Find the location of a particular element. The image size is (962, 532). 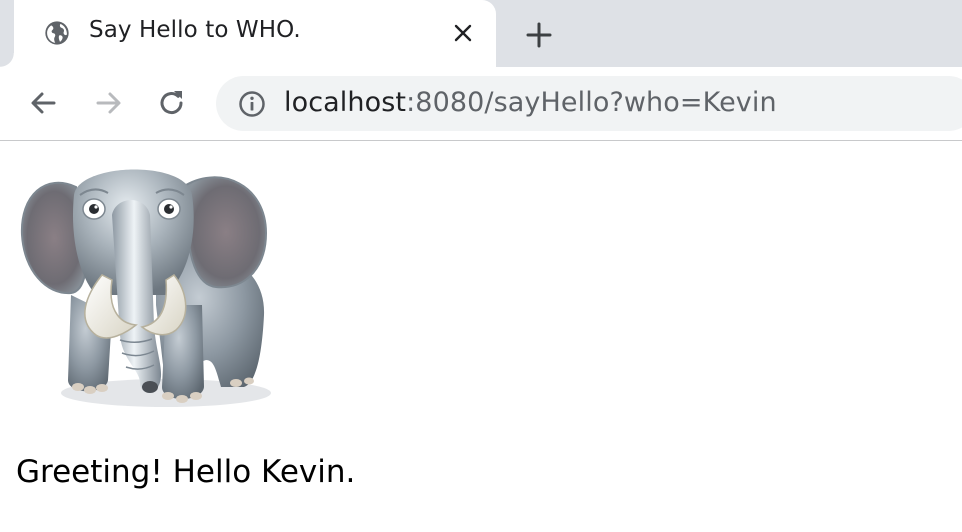

close-icon is located at coordinates (463, 33).